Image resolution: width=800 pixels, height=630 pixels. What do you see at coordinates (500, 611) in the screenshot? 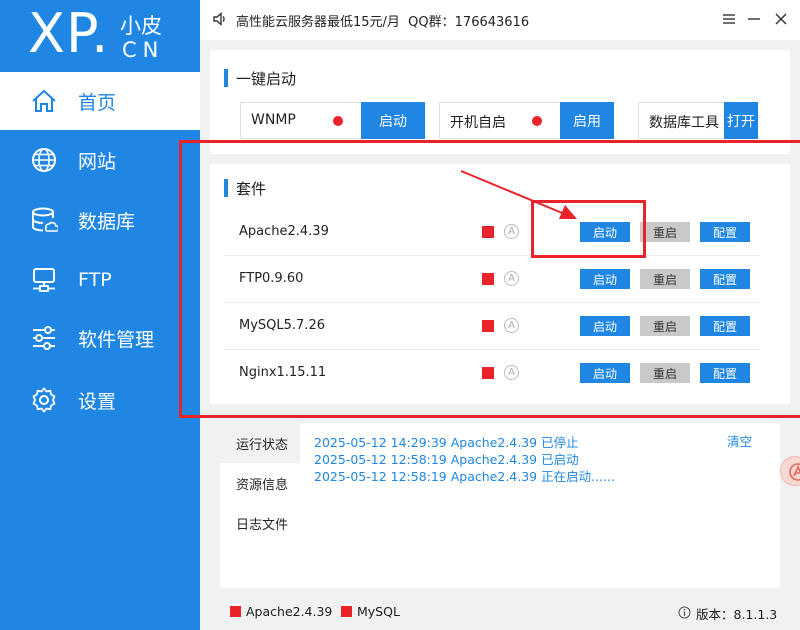
I see `status-bar: Apache2.4.39 MySQL 版本：8.1.1.3` at bounding box center [500, 611].